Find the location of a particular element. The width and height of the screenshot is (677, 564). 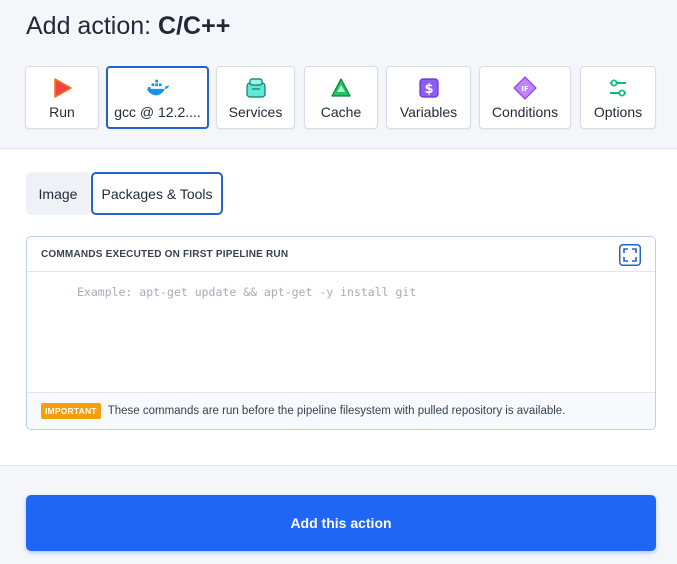

tab-run: Run is located at coordinates (62, 97).